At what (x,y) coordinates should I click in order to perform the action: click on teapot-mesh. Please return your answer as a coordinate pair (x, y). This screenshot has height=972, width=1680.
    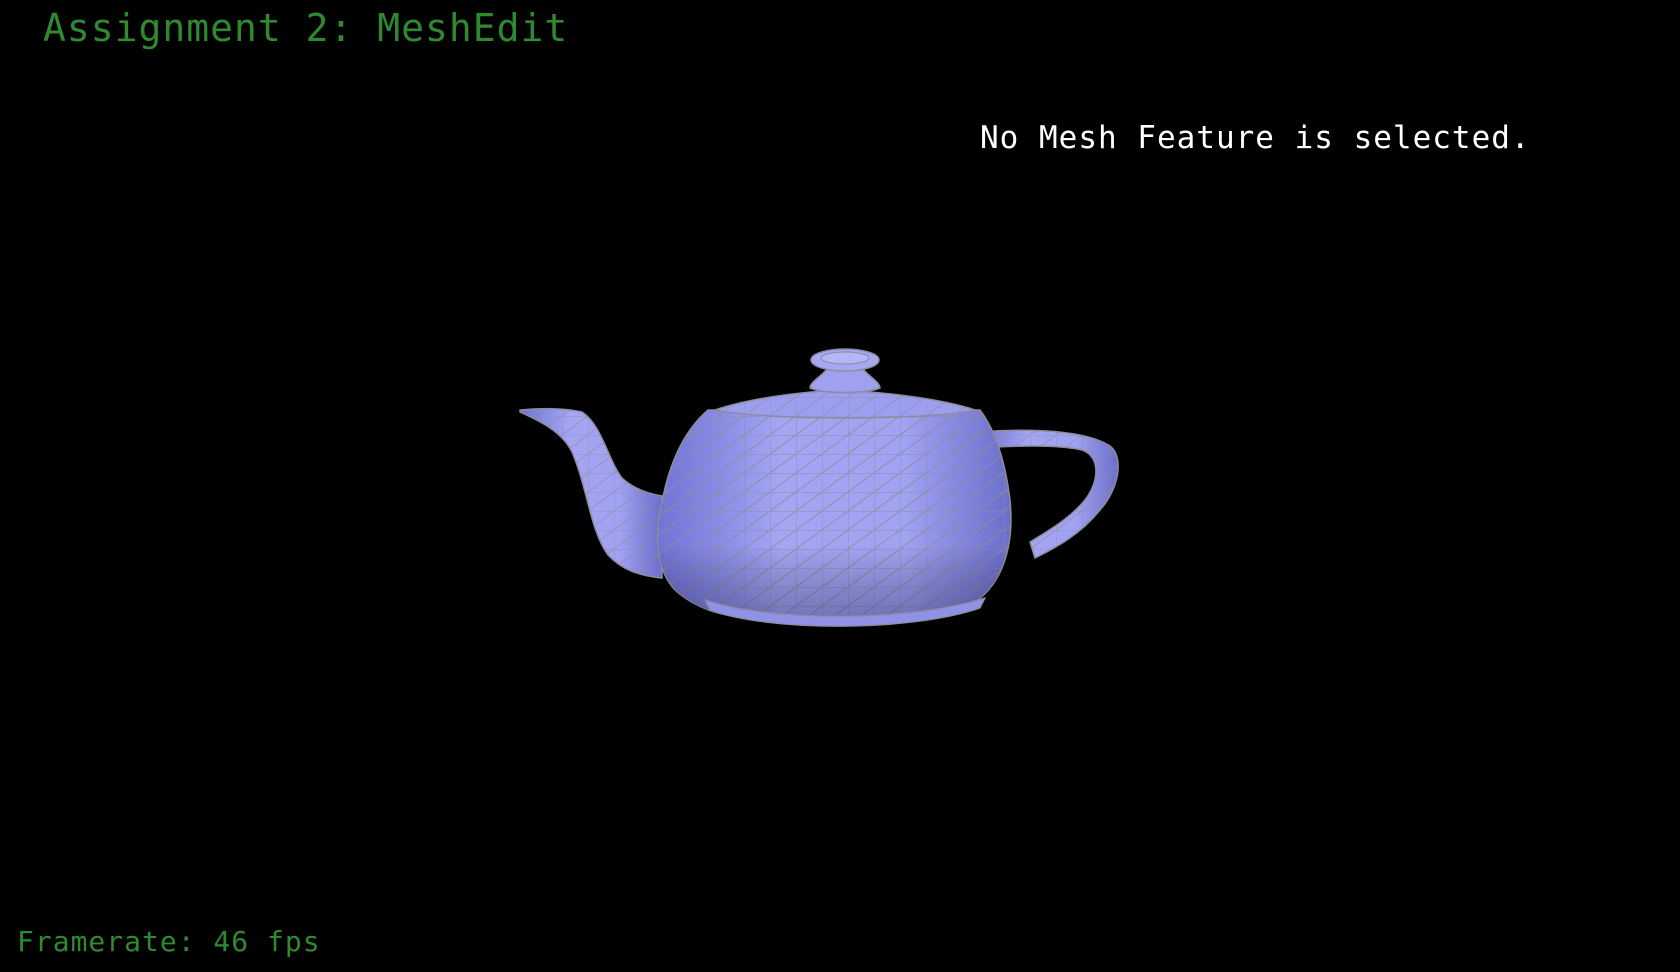
    Looking at the image, I should click on (825, 500).